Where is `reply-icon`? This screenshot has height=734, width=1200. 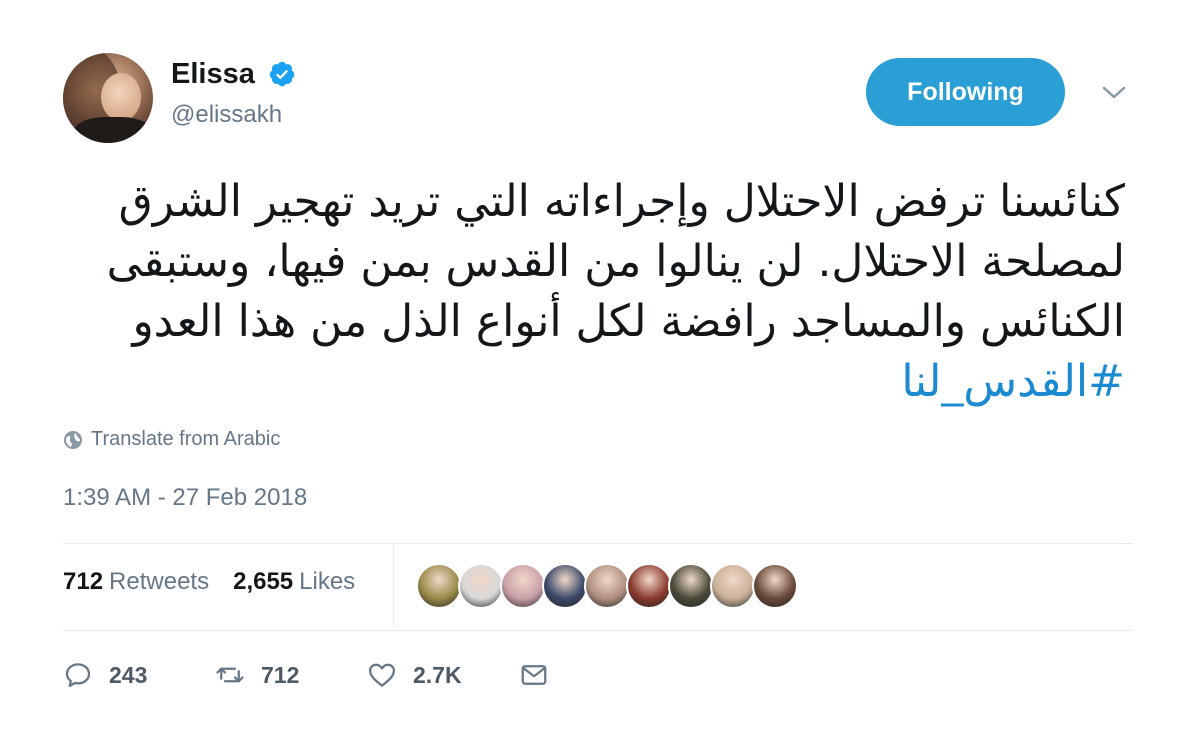 reply-icon is located at coordinates (78, 675).